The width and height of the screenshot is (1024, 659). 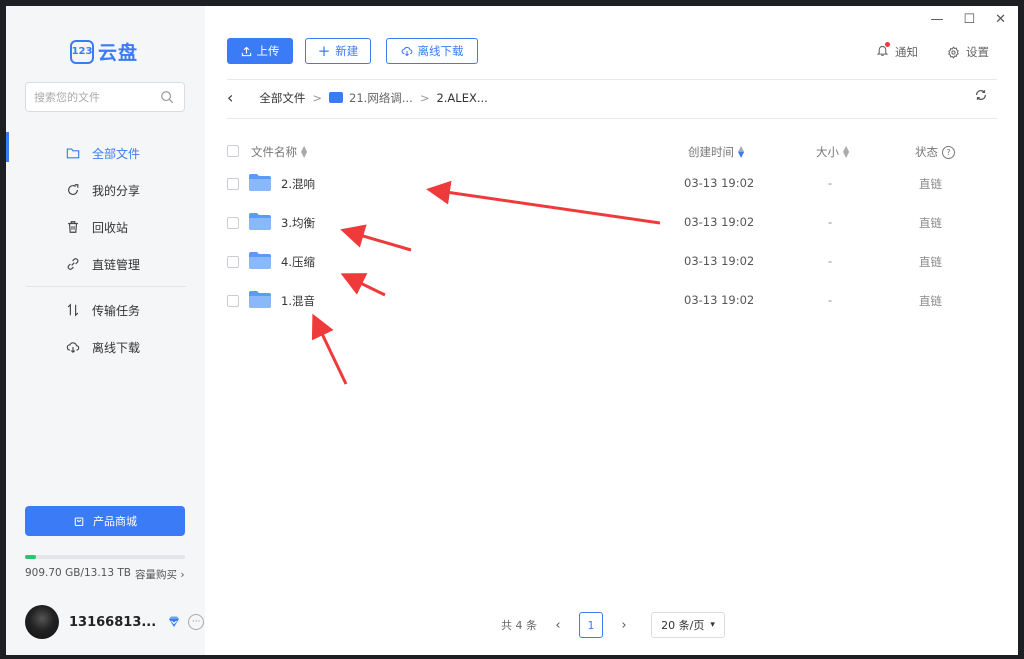 What do you see at coordinates (432, 51) in the screenshot?
I see `offline-download-button: 离线下载` at bounding box center [432, 51].